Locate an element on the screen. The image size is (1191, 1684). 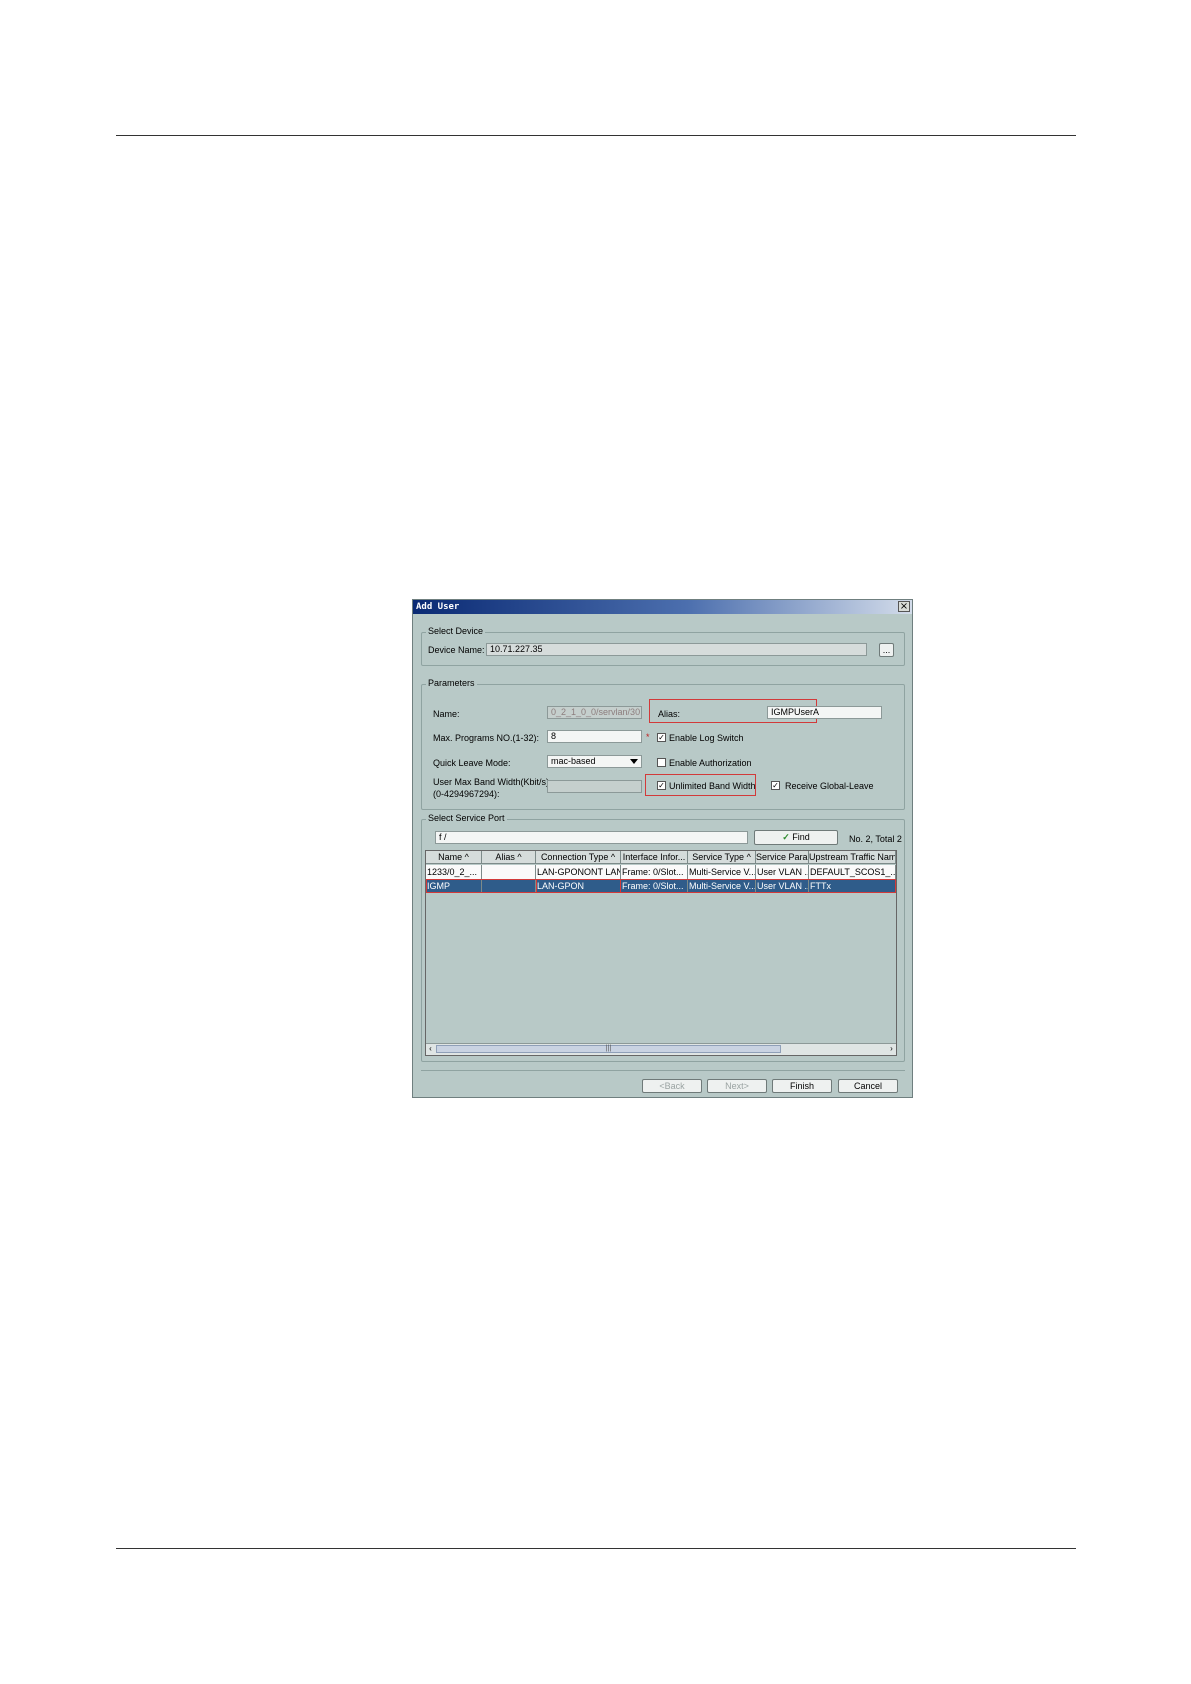
quick-leave-select: mac-based is located at coordinates (594, 761).